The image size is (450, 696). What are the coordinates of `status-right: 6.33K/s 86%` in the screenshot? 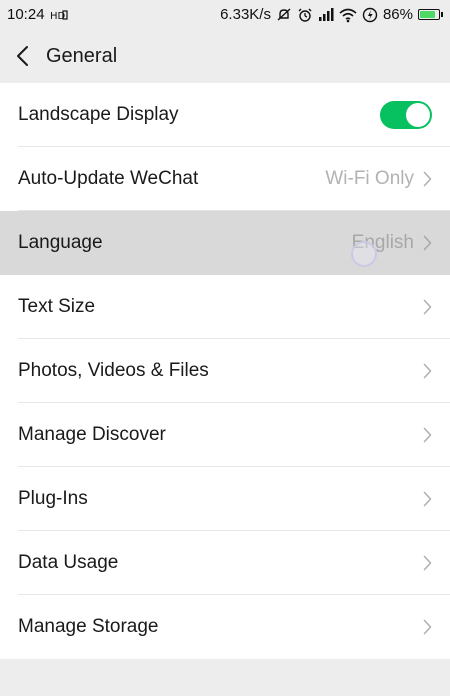 It's located at (331, 14).